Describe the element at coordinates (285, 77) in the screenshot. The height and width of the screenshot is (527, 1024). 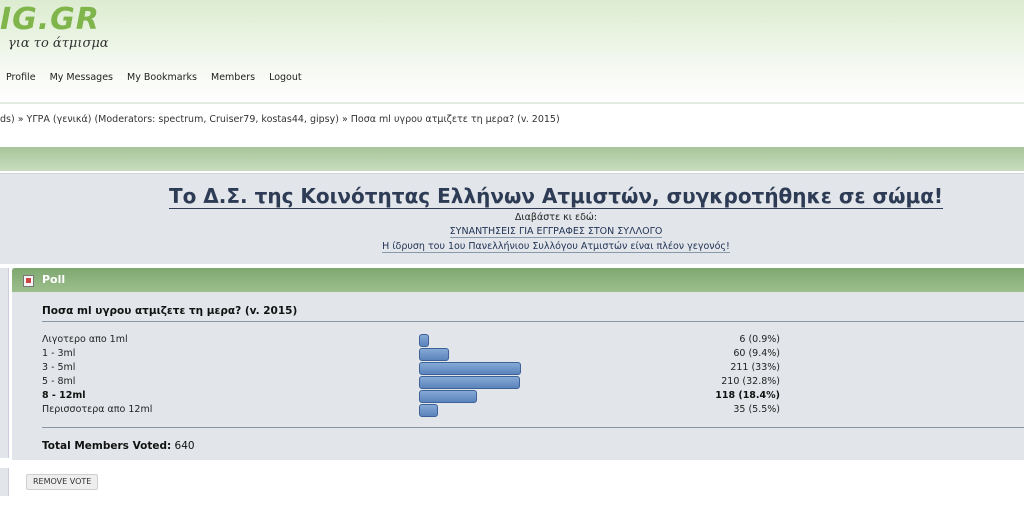
I see `nav-logout: Logout` at that location.